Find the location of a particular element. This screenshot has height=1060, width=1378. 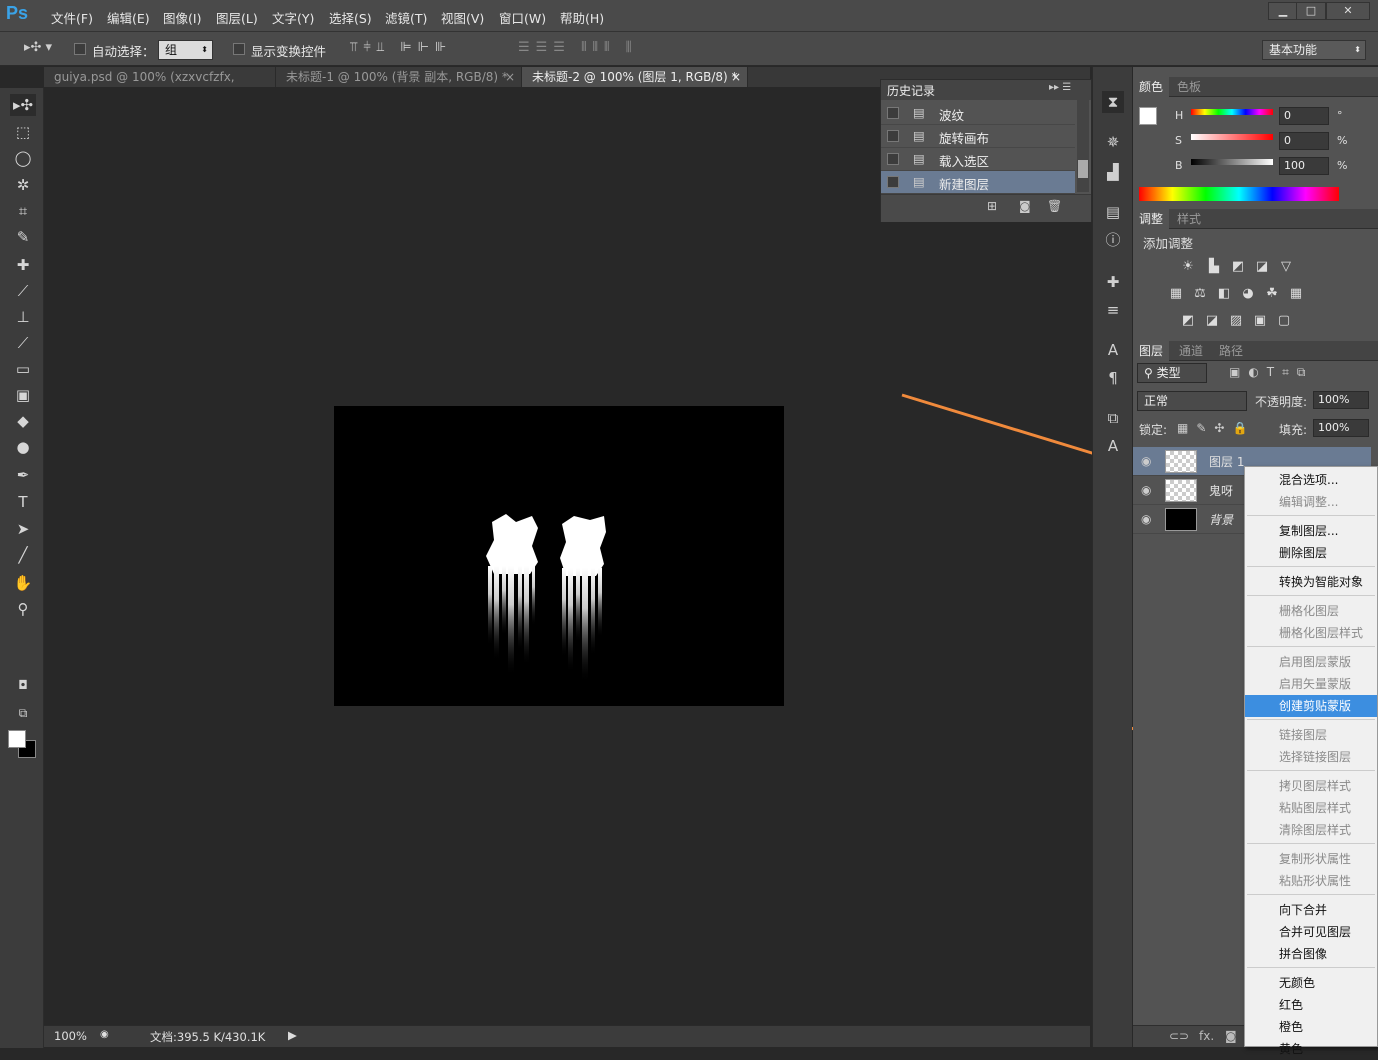

color-lookup-icon: ▦ is located at coordinates (1296, 294).